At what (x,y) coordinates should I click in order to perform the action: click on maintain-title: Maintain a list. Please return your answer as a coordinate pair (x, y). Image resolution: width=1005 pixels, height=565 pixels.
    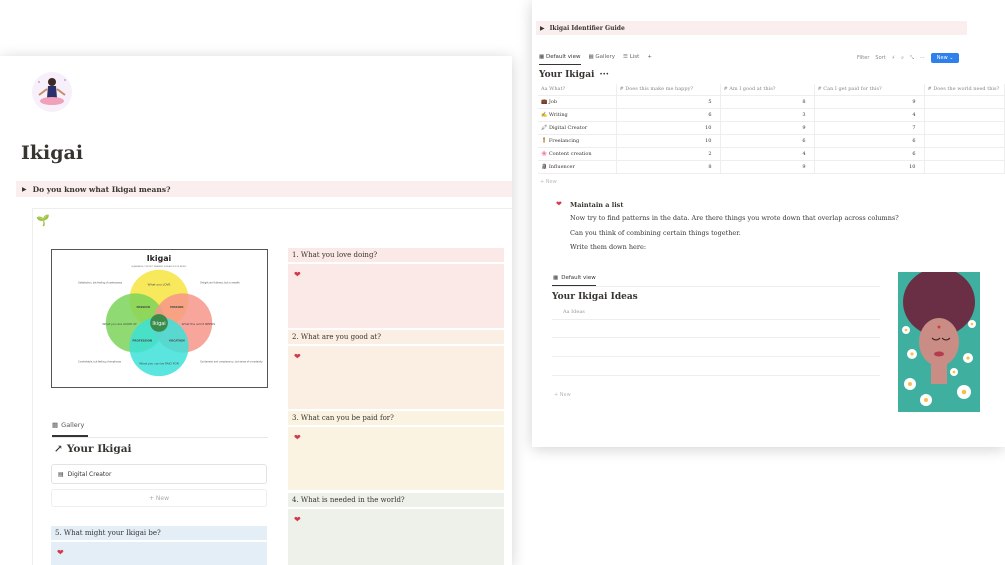
    Looking at the image, I should click on (597, 205).